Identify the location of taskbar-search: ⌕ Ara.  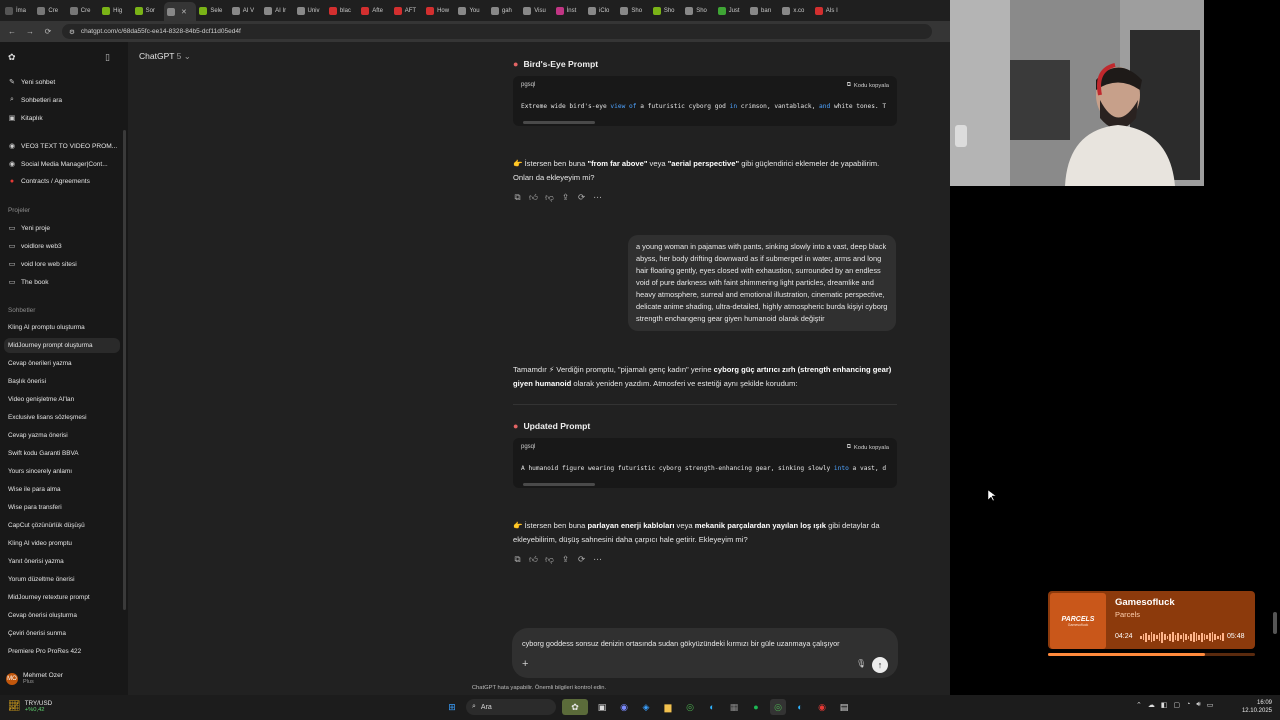
(511, 707).